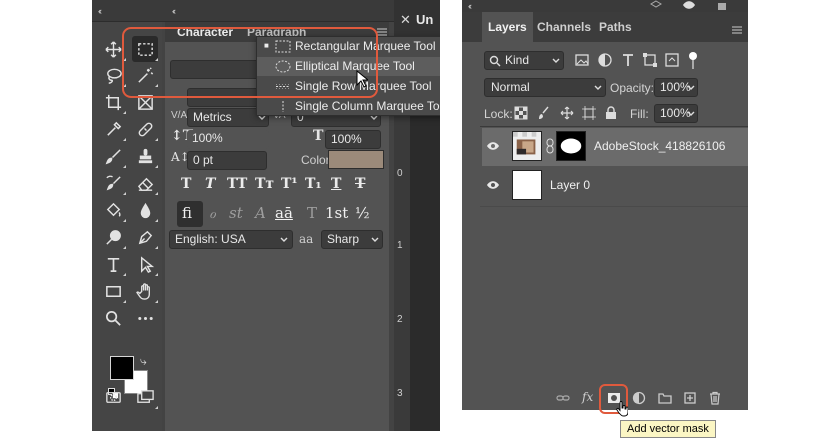 This screenshot has width=840, height=438. What do you see at coordinates (113, 318) in the screenshot?
I see `zoom-tool-icon` at bounding box center [113, 318].